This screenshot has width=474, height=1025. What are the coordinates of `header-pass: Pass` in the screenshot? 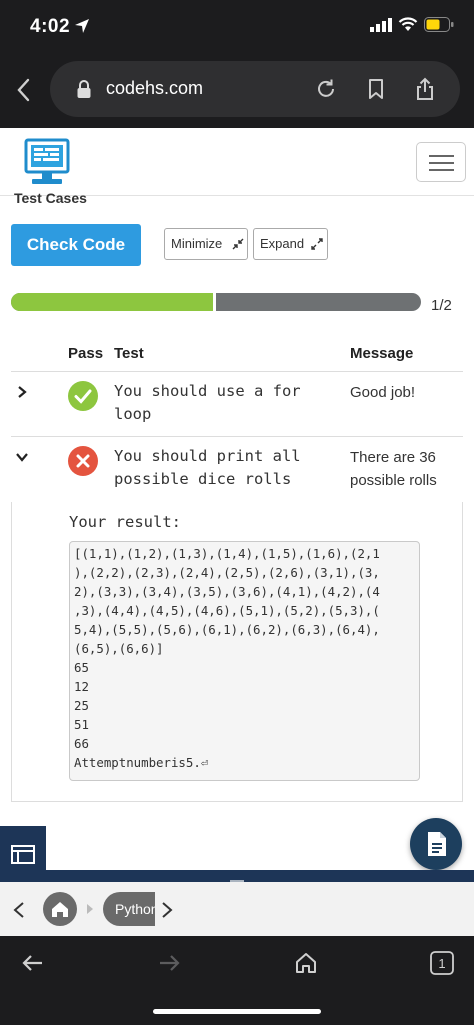 It's located at (86, 353).